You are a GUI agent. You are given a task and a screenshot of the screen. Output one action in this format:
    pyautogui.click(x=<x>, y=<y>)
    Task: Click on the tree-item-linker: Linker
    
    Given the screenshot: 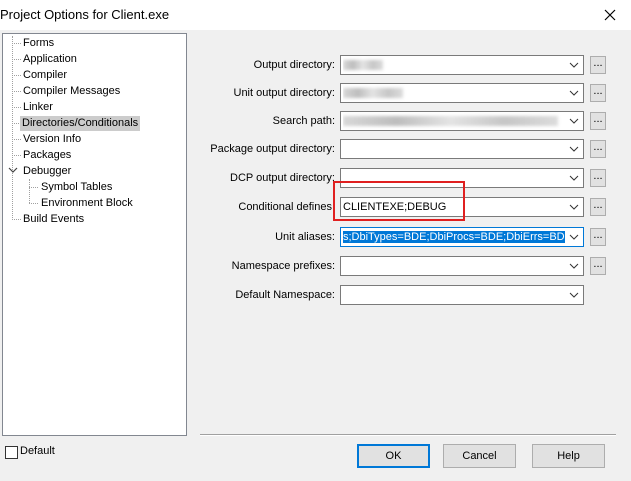 What is the action you would take?
    pyautogui.click(x=38, y=107)
    